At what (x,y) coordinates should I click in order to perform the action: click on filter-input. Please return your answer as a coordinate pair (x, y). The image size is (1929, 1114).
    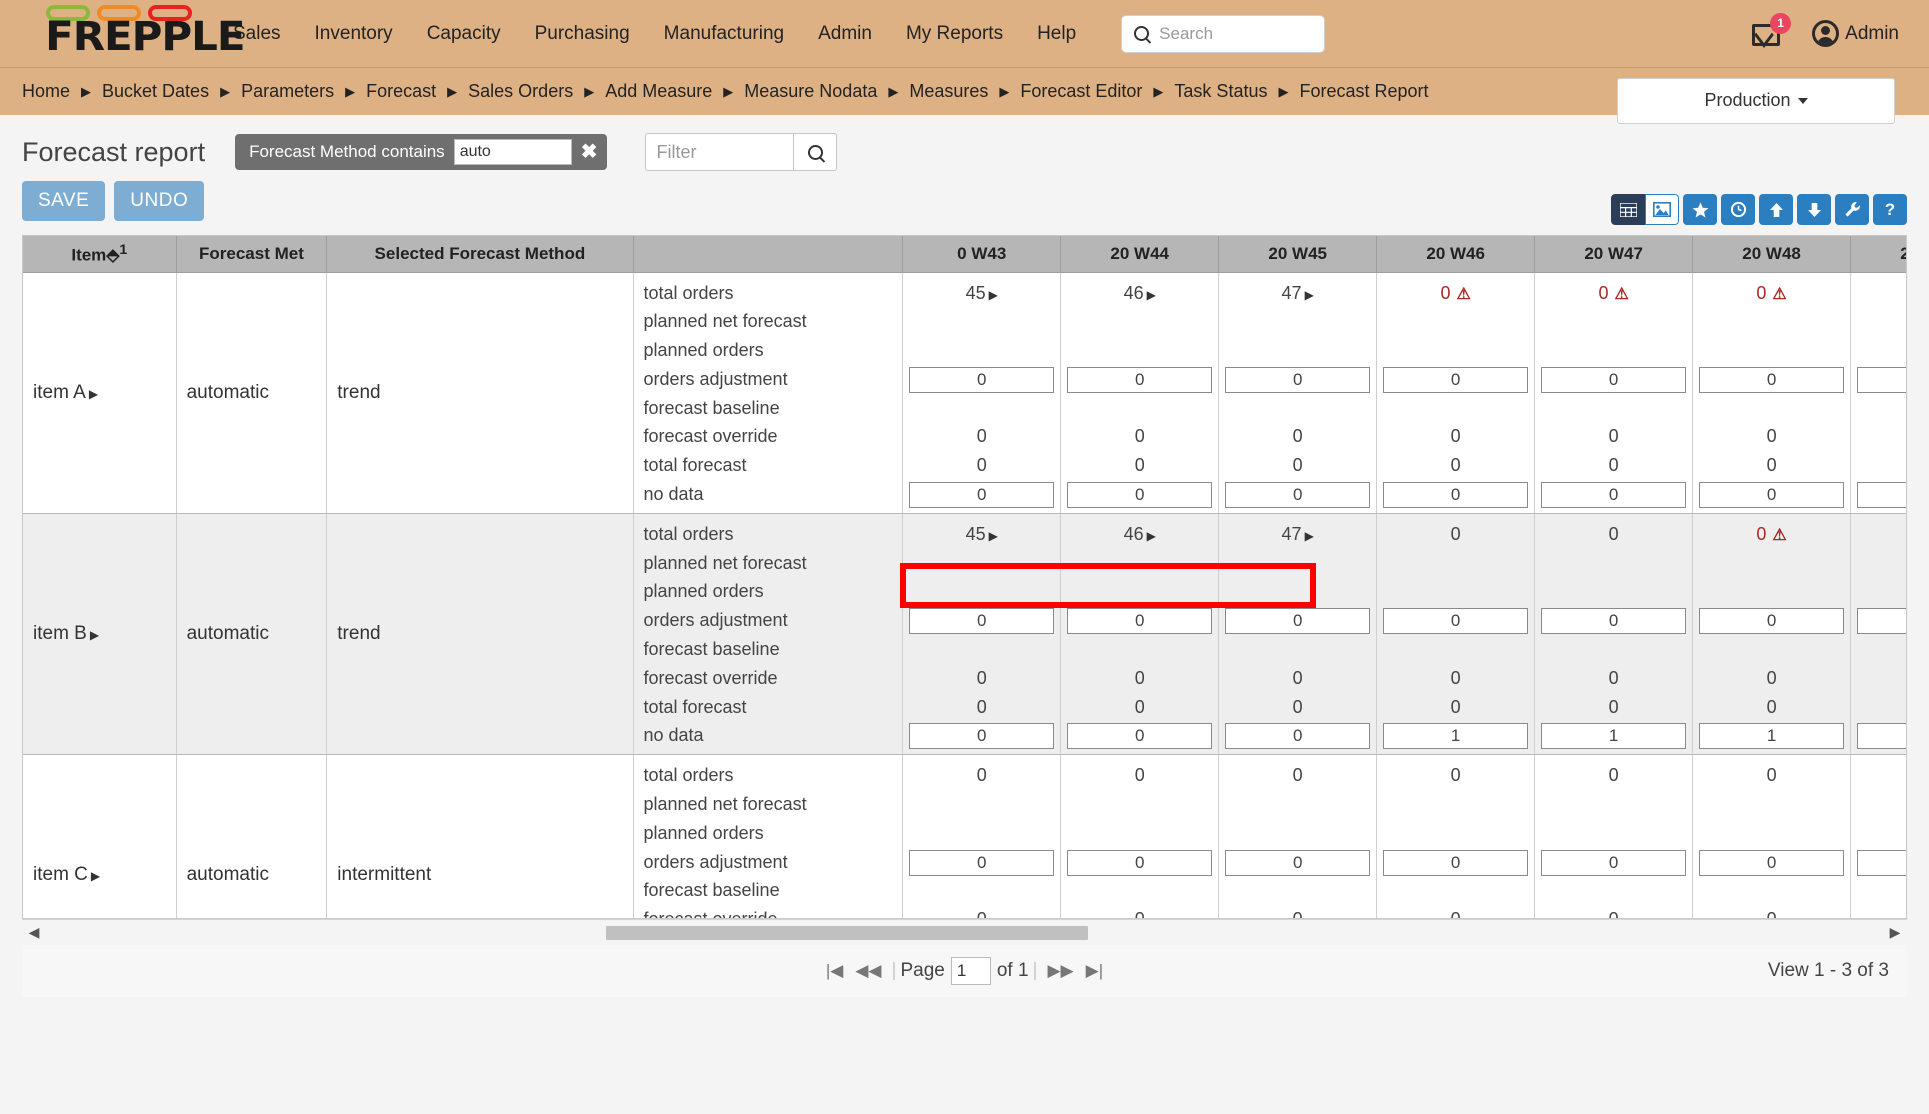
    Looking at the image, I should click on (719, 152).